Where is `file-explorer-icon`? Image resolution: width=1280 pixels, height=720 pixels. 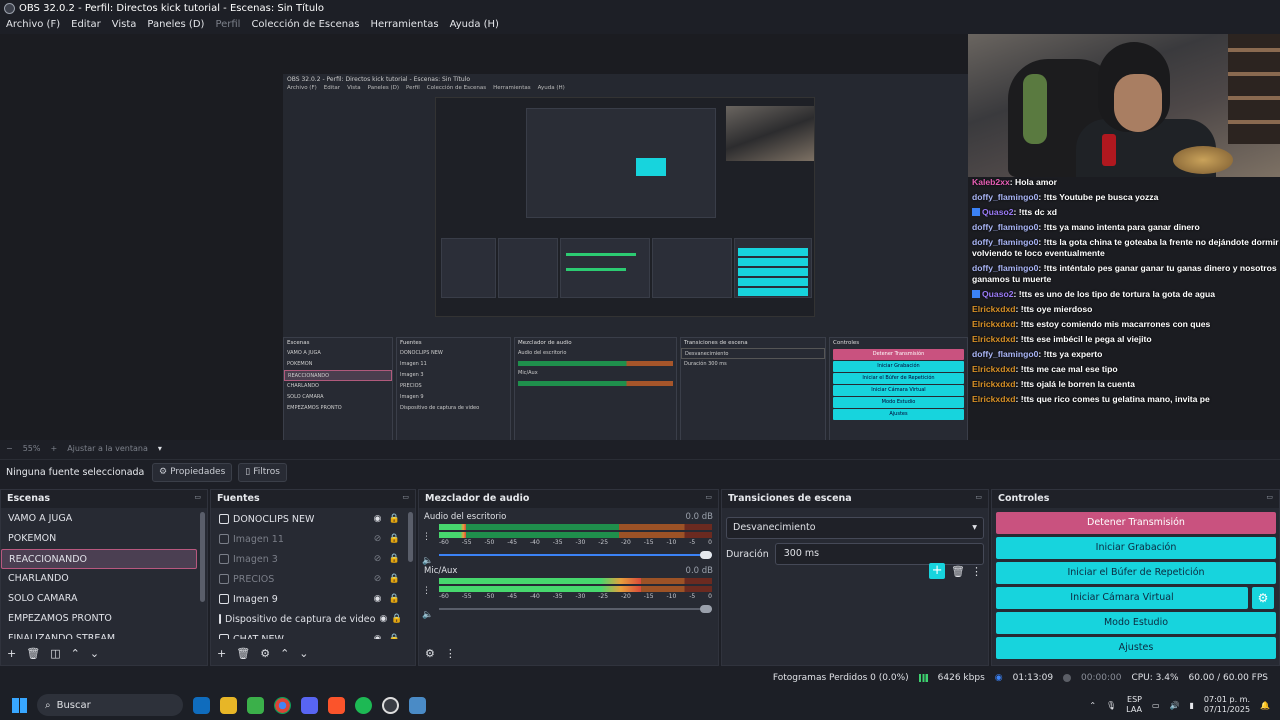
file-explorer-icon is located at coordinates (228, 705).